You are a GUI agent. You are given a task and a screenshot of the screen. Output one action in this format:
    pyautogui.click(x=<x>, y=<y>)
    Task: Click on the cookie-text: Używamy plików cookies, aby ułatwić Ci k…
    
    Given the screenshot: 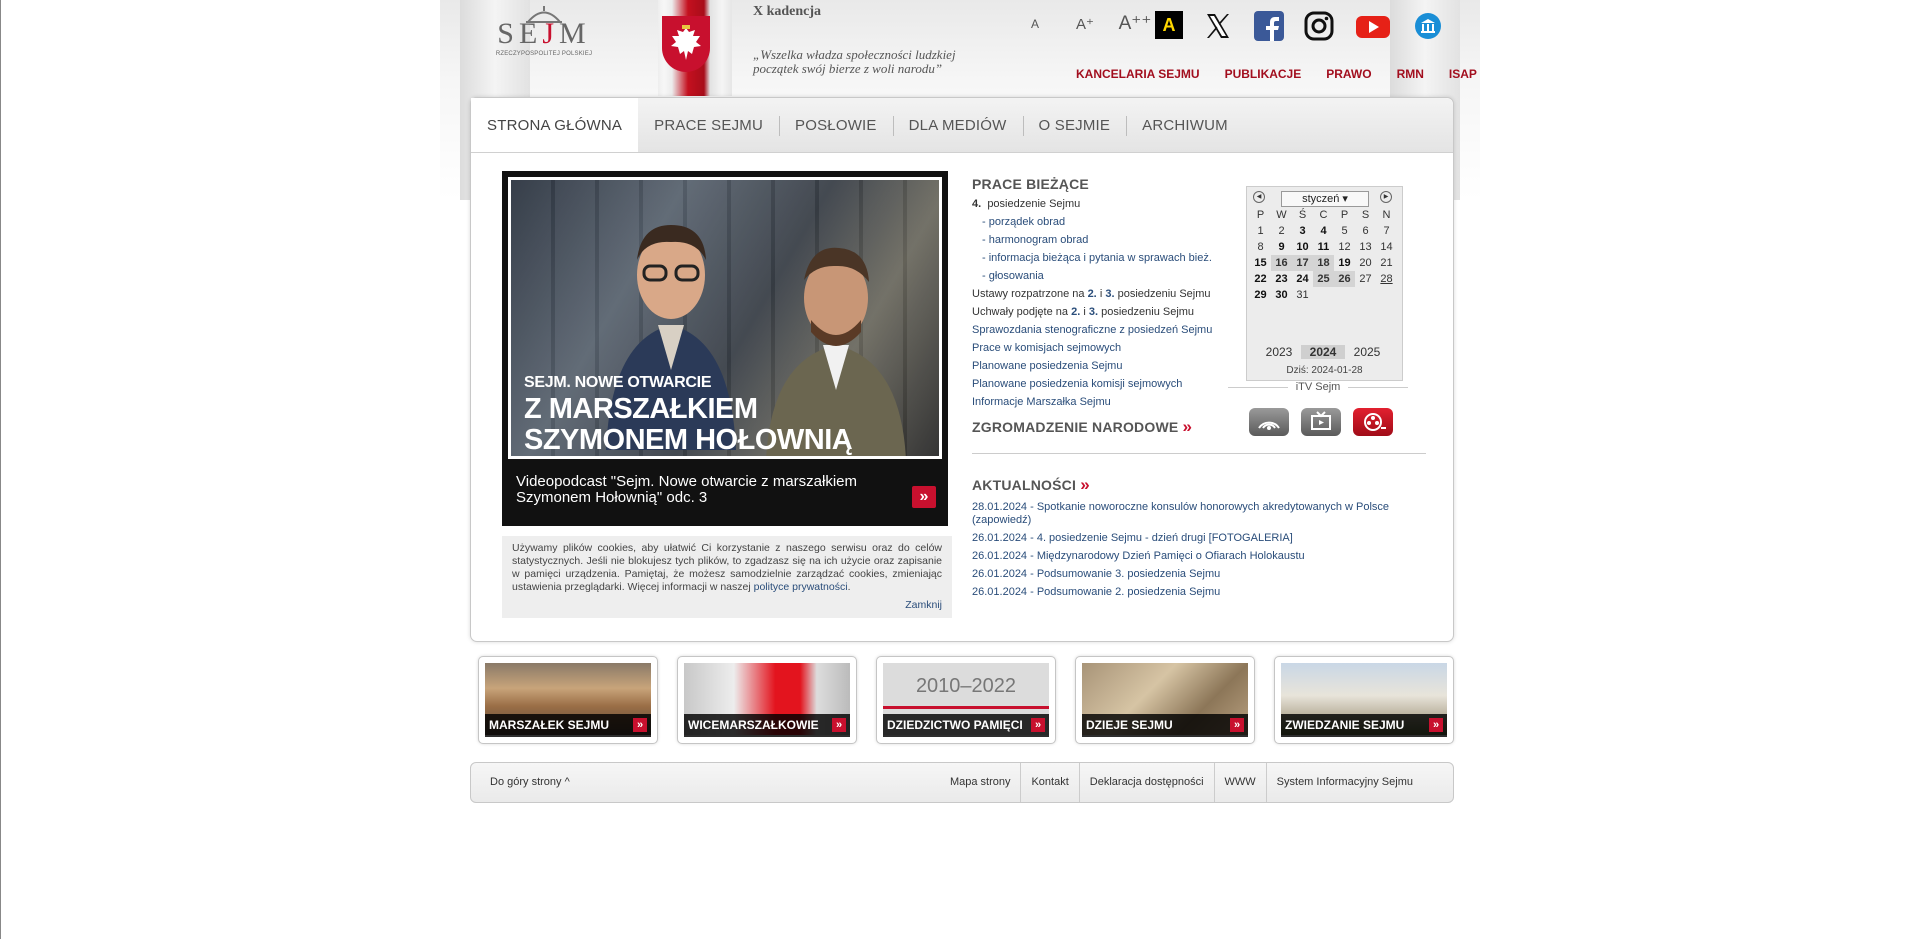 What is the action you would take?
    pyautogui.click(x=727, y=567)
    